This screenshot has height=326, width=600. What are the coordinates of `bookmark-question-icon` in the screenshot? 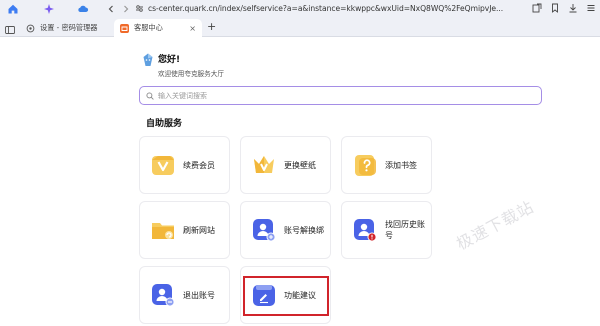 It's located at (365, 165).